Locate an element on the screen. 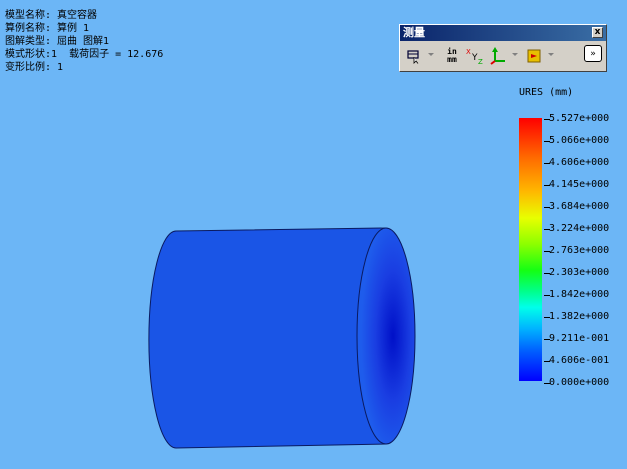  cylinder-endcap is located at coordinates (386, 336).